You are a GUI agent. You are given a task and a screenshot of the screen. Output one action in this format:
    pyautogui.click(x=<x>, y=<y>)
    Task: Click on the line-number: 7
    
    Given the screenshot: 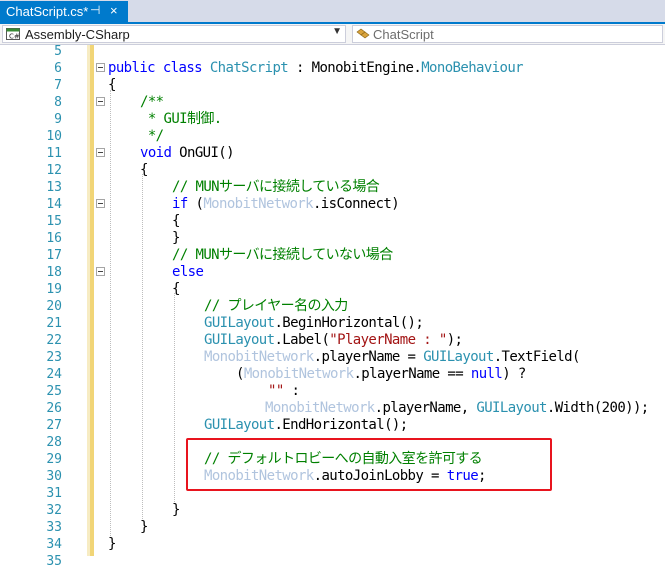 What is the action you would take?
    pyautogui.click(x=58, y=85)
    